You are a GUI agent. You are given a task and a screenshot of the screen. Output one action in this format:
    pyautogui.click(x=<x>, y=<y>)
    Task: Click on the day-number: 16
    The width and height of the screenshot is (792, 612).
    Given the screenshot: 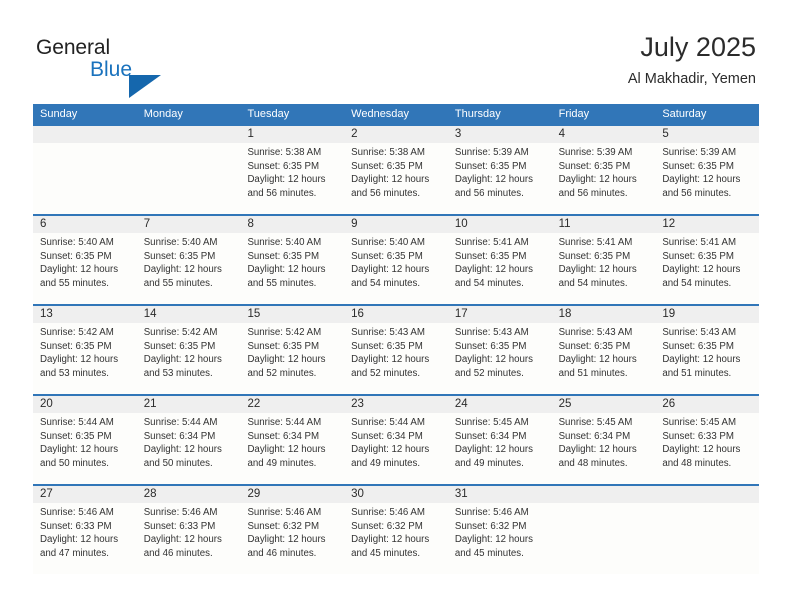 What is the action you would take?
    pyautogui.click(x=396, y=314)
    